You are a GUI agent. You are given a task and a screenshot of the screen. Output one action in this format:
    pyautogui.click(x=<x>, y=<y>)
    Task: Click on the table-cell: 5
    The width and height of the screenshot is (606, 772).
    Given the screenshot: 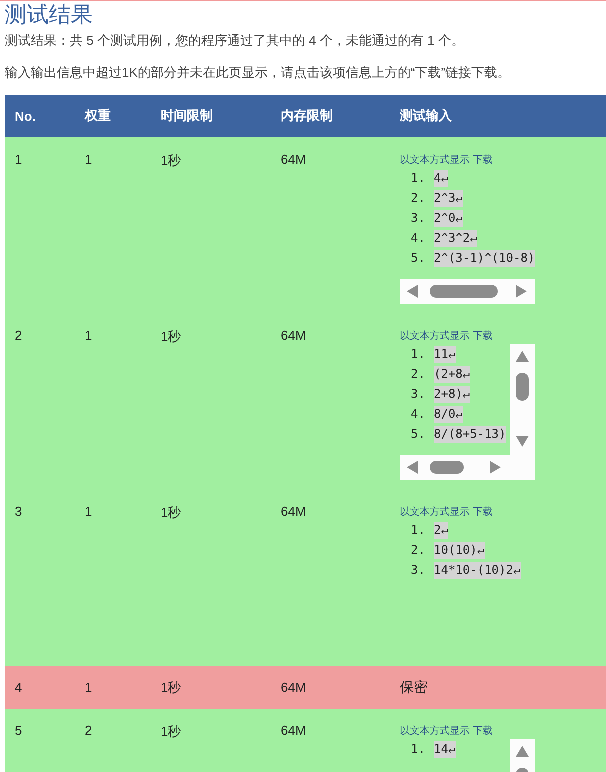 What is the action you would take?
    pyautogui.click(x=18, y=730)
    